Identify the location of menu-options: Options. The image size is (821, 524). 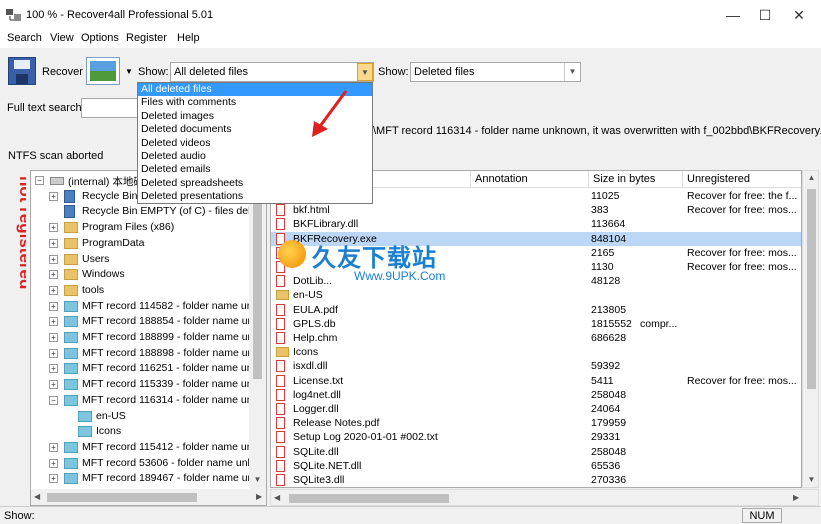
(100, 38).